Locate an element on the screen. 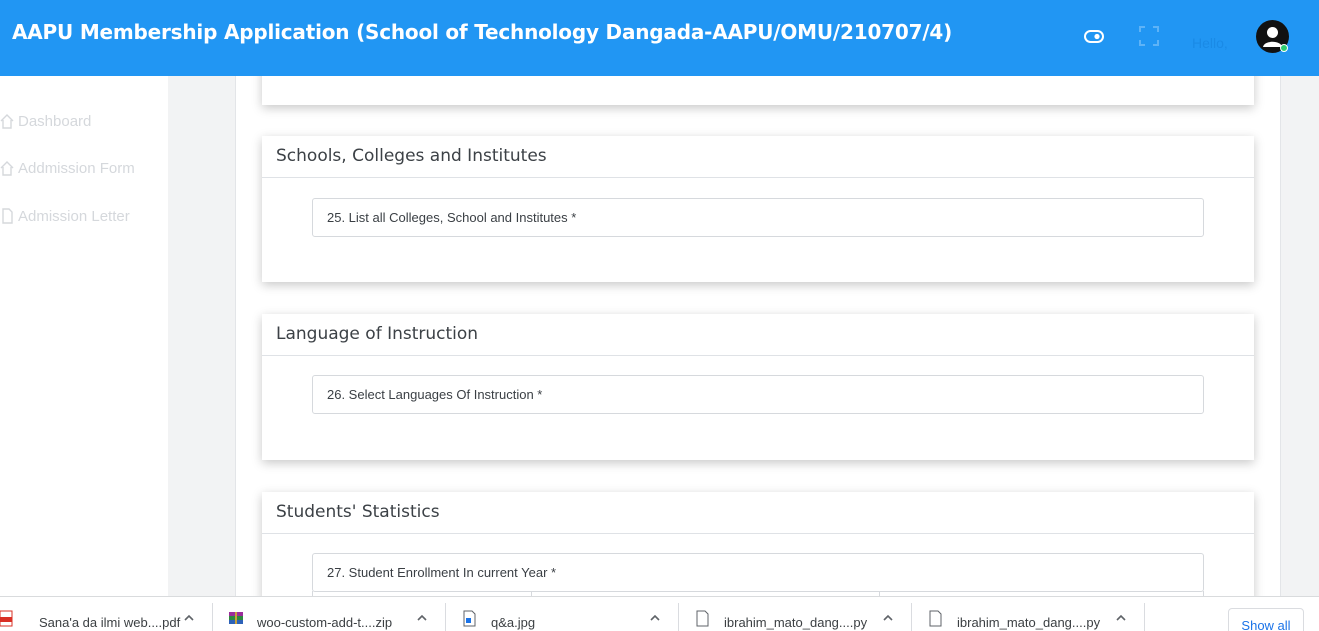 This screenshot has height=631, width=1319. section-title: Students' Statistics is located at coordinates (758, 513).